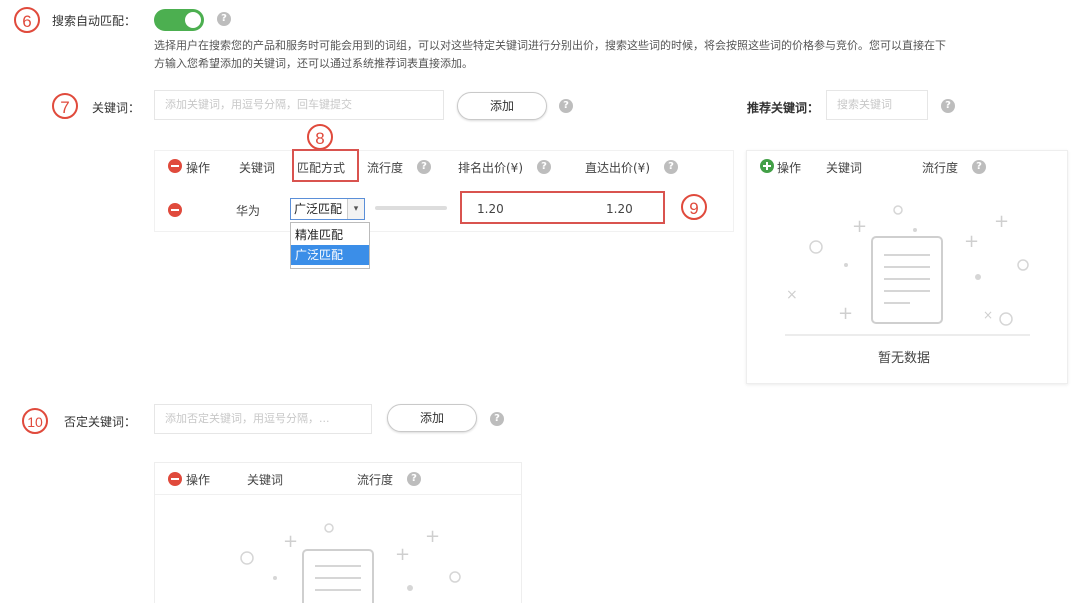 This screenshot has height=603, width=1080. What do you see at coordinates (320, 137) in the screenshot?
I see `step-8-marker: 8` at bounding box center [320, 137].